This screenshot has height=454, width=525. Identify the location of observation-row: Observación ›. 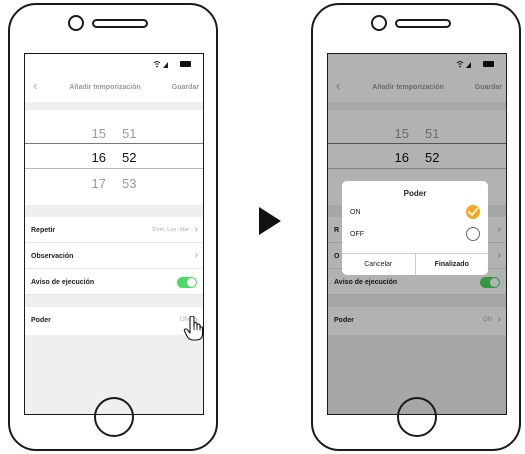
(114, 256).